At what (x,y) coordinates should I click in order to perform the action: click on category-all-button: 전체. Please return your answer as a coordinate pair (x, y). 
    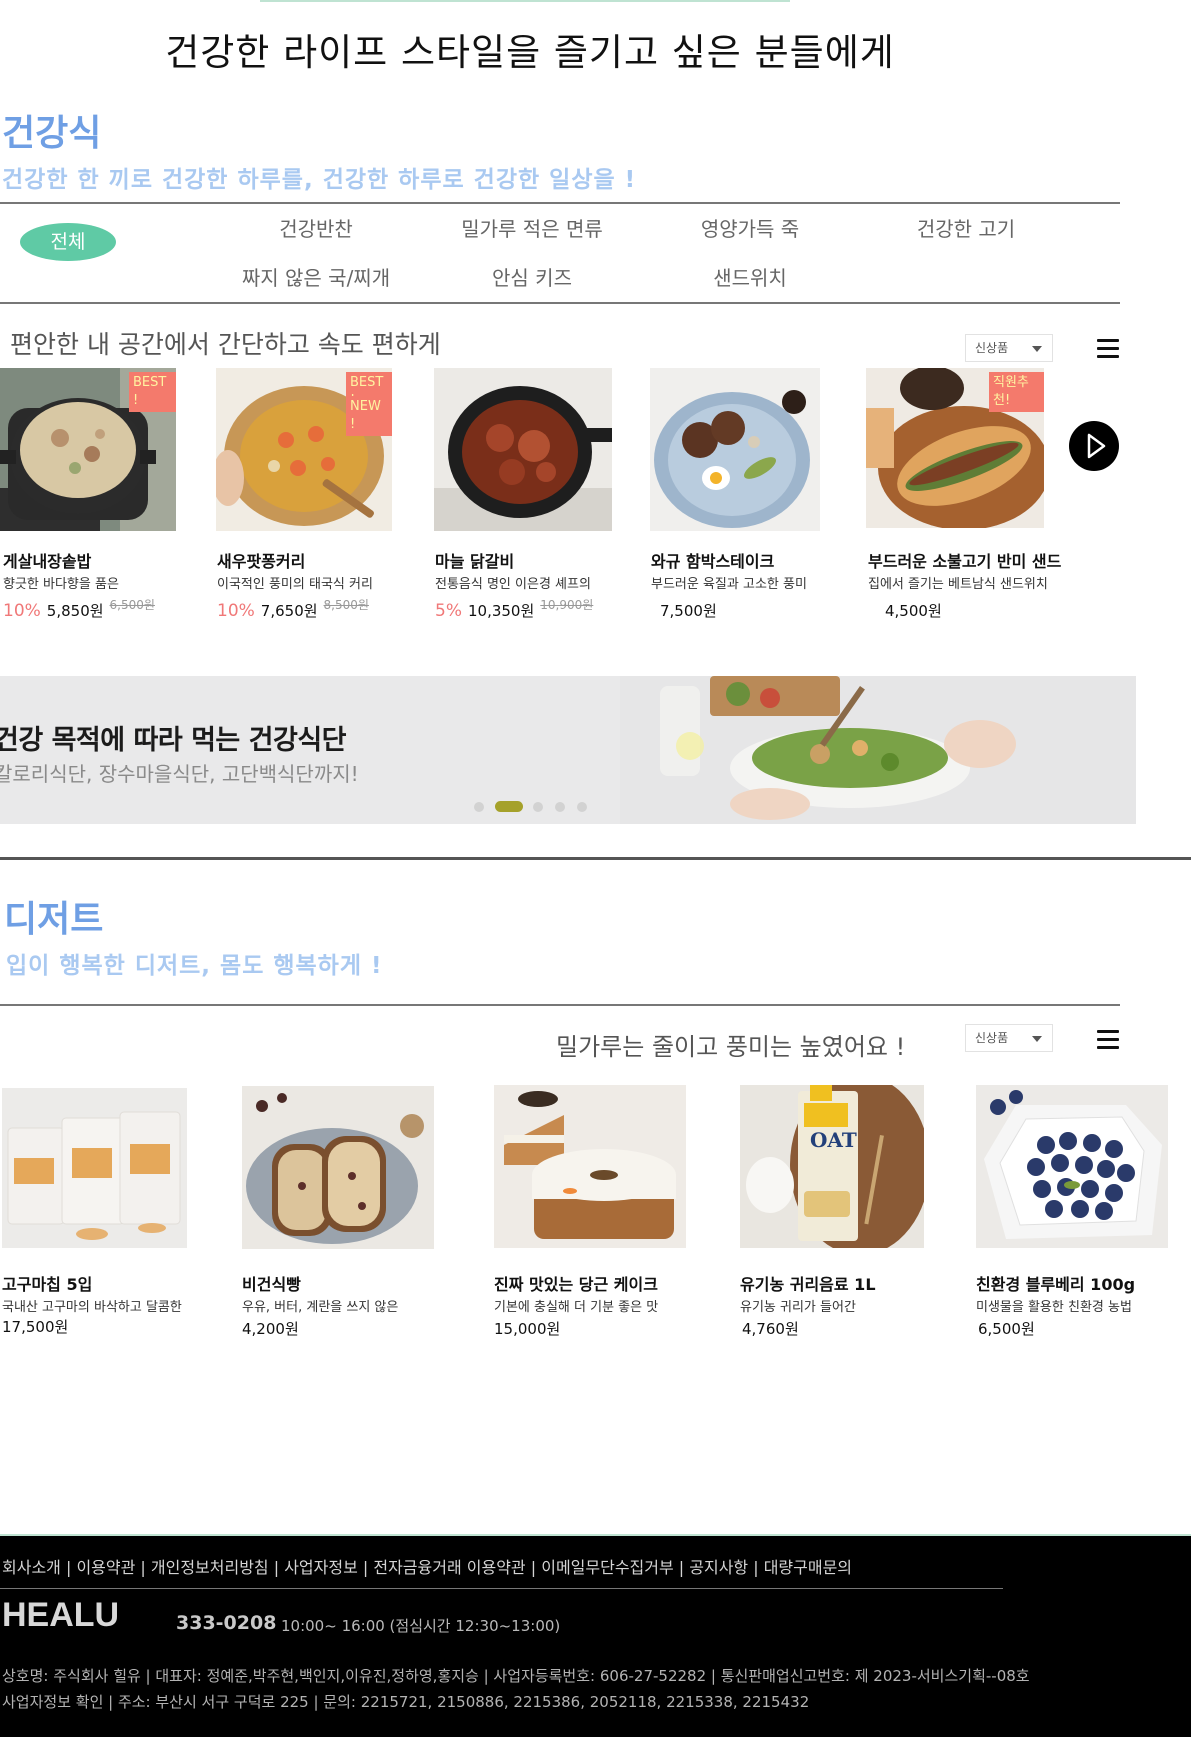
    Looking at the image, I should click on (68, 242).